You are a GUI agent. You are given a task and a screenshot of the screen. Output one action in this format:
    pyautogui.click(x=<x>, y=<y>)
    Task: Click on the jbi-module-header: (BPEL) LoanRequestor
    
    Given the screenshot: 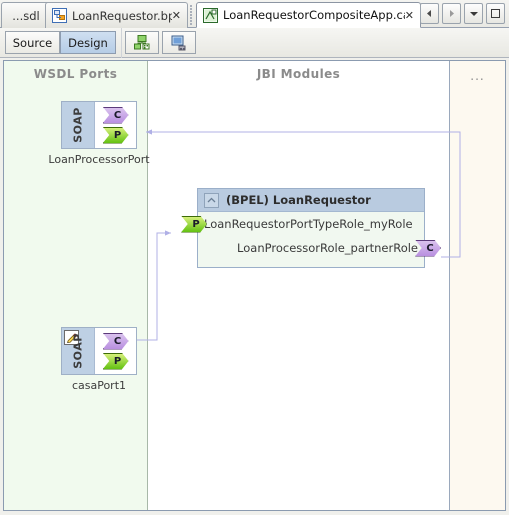 What is the action you would take?
    pyautogui.click(x=311, y=200)
    